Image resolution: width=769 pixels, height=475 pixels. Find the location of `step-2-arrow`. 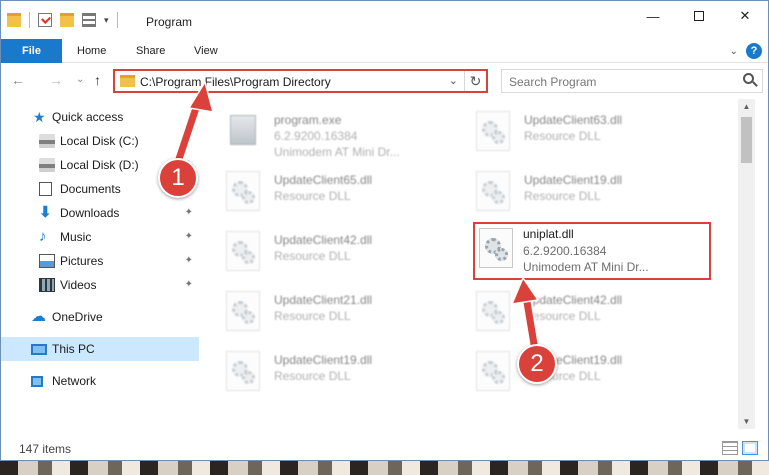

step-2-arrow is located at coordinates (525, 313).